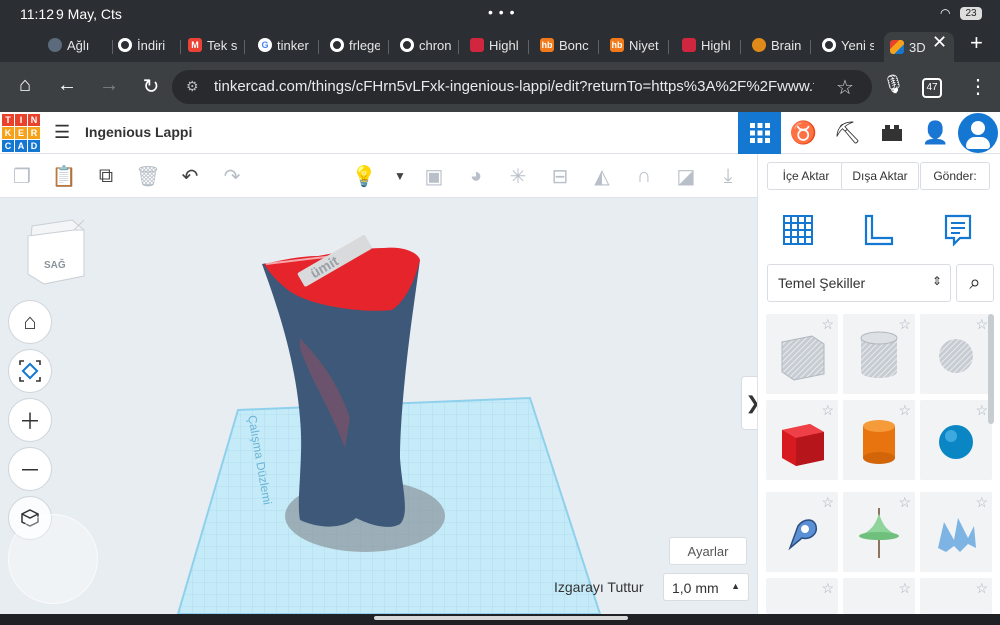  What do you see at coordinates (991, 369) in the screenshot?
I see `panel-scrollbar` at bounding box center [991, 369].